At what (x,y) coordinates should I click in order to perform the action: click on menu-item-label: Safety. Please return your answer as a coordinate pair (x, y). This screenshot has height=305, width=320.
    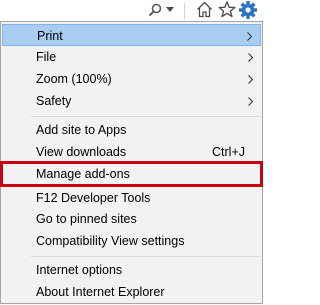
    Looking at the image, I should click on (54, 101).